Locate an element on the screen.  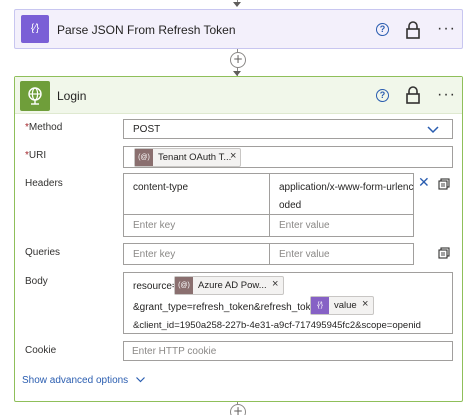
body-token-azure-ad: (@) Azure AD Pow... × is located at coordinates (229, 285).